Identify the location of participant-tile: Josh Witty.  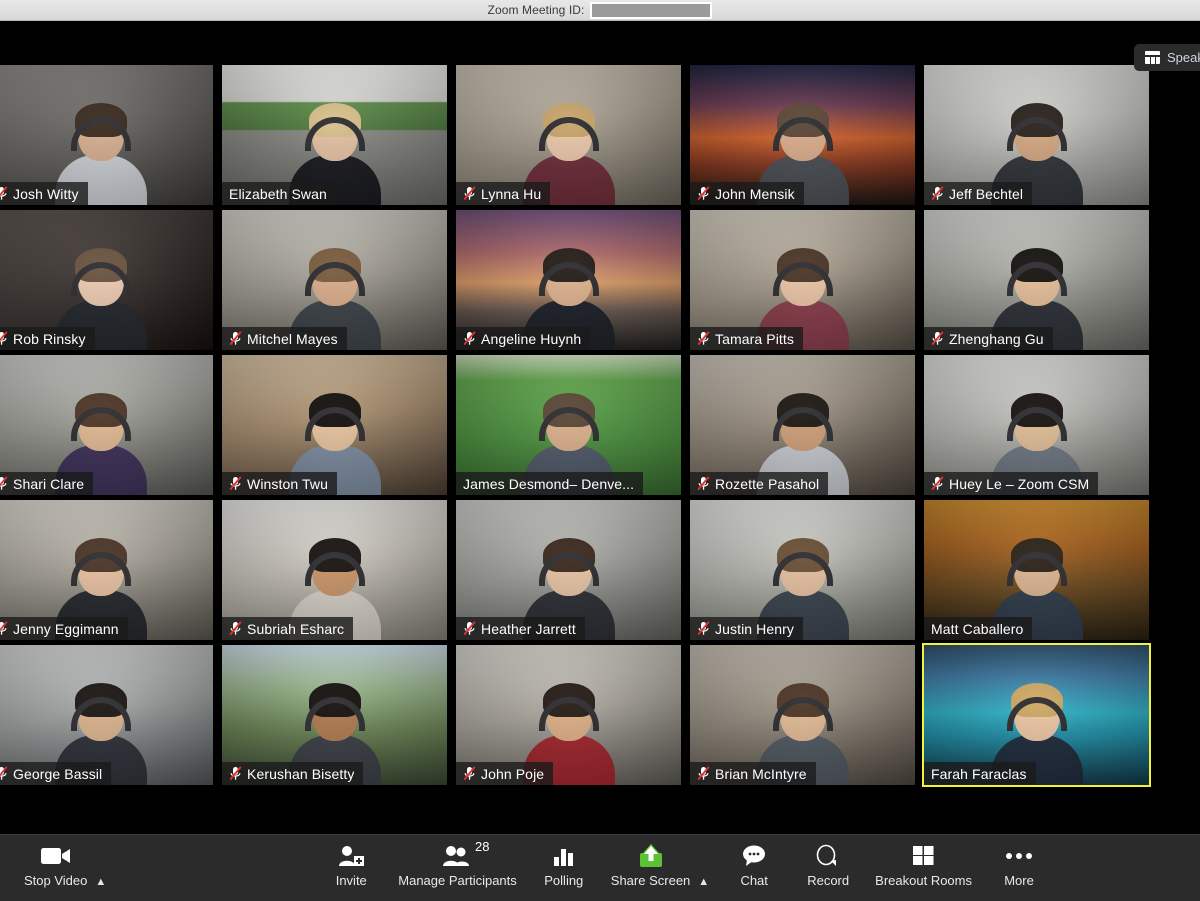
(106, 135).